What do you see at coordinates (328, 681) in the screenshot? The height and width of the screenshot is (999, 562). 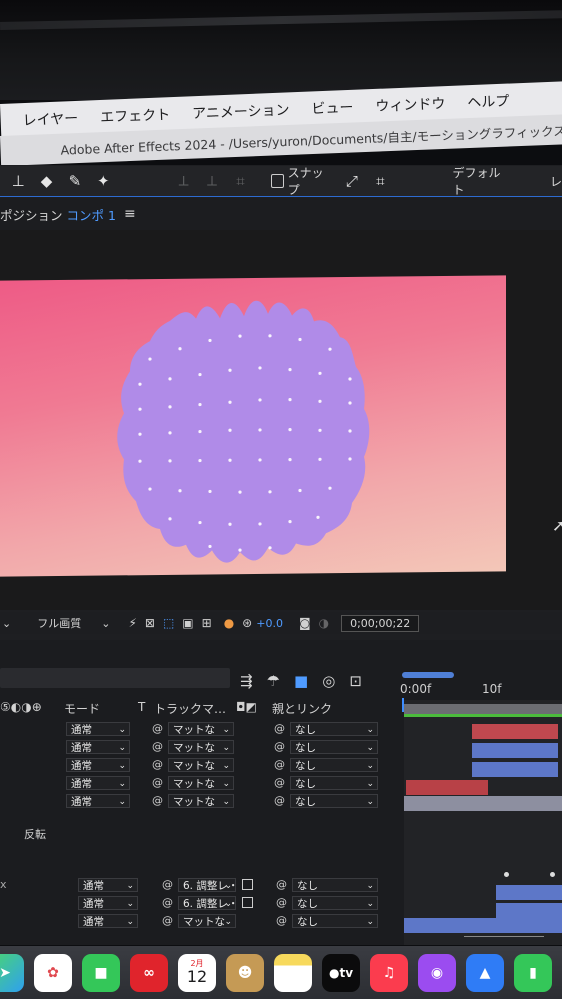 I see `motion-blur-icon: ◎` at bounding box center [328, 681].